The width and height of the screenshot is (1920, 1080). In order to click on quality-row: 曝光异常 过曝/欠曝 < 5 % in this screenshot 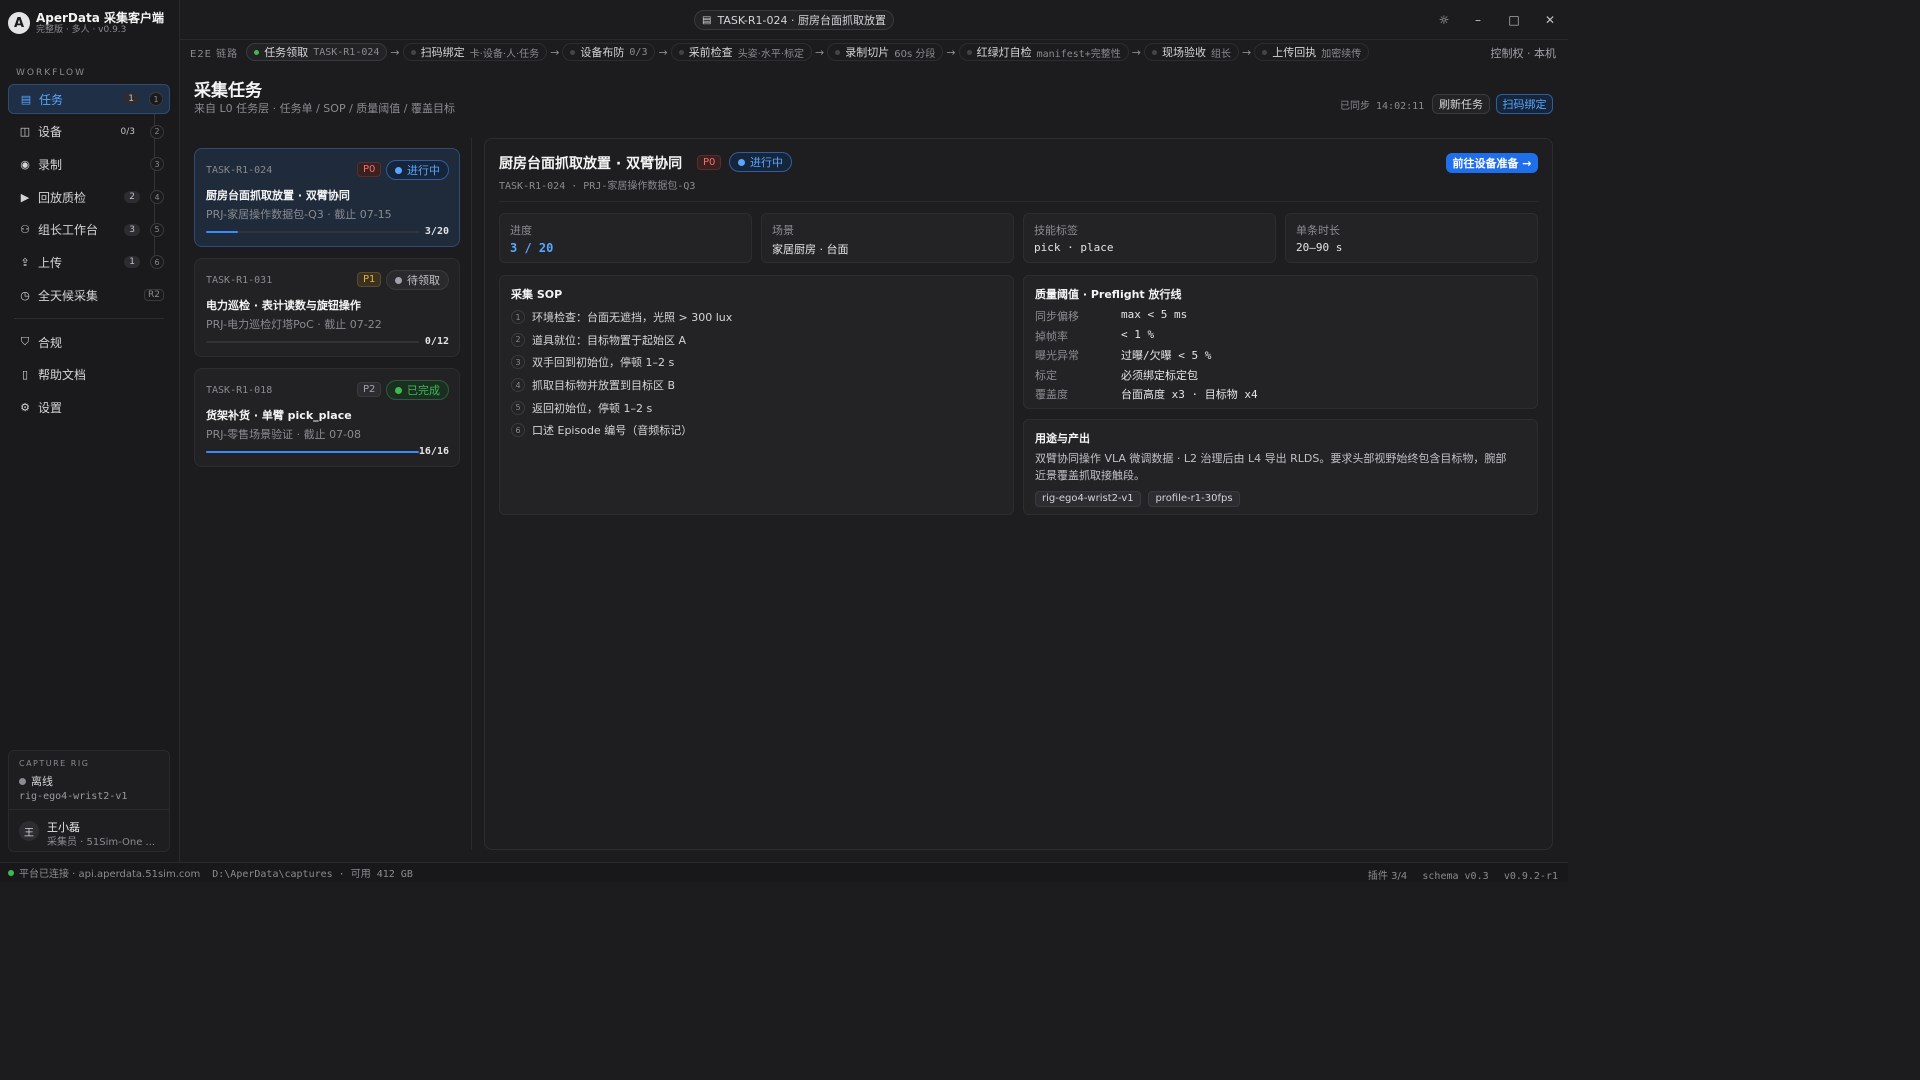, I will do `click(1123, 355)`.